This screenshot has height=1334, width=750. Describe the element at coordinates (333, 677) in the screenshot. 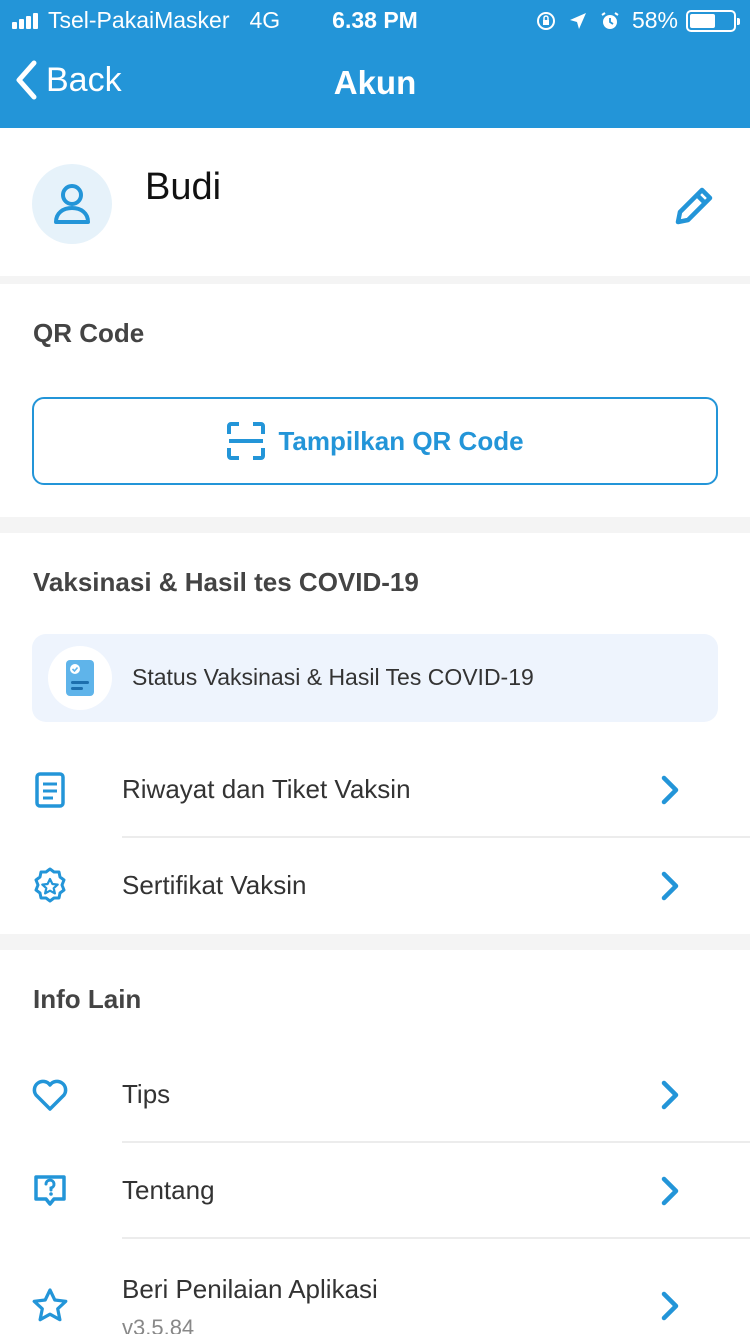

I see `status-card-label: Status Vaksinasi & Hasil Tes COVID-19` at that location.